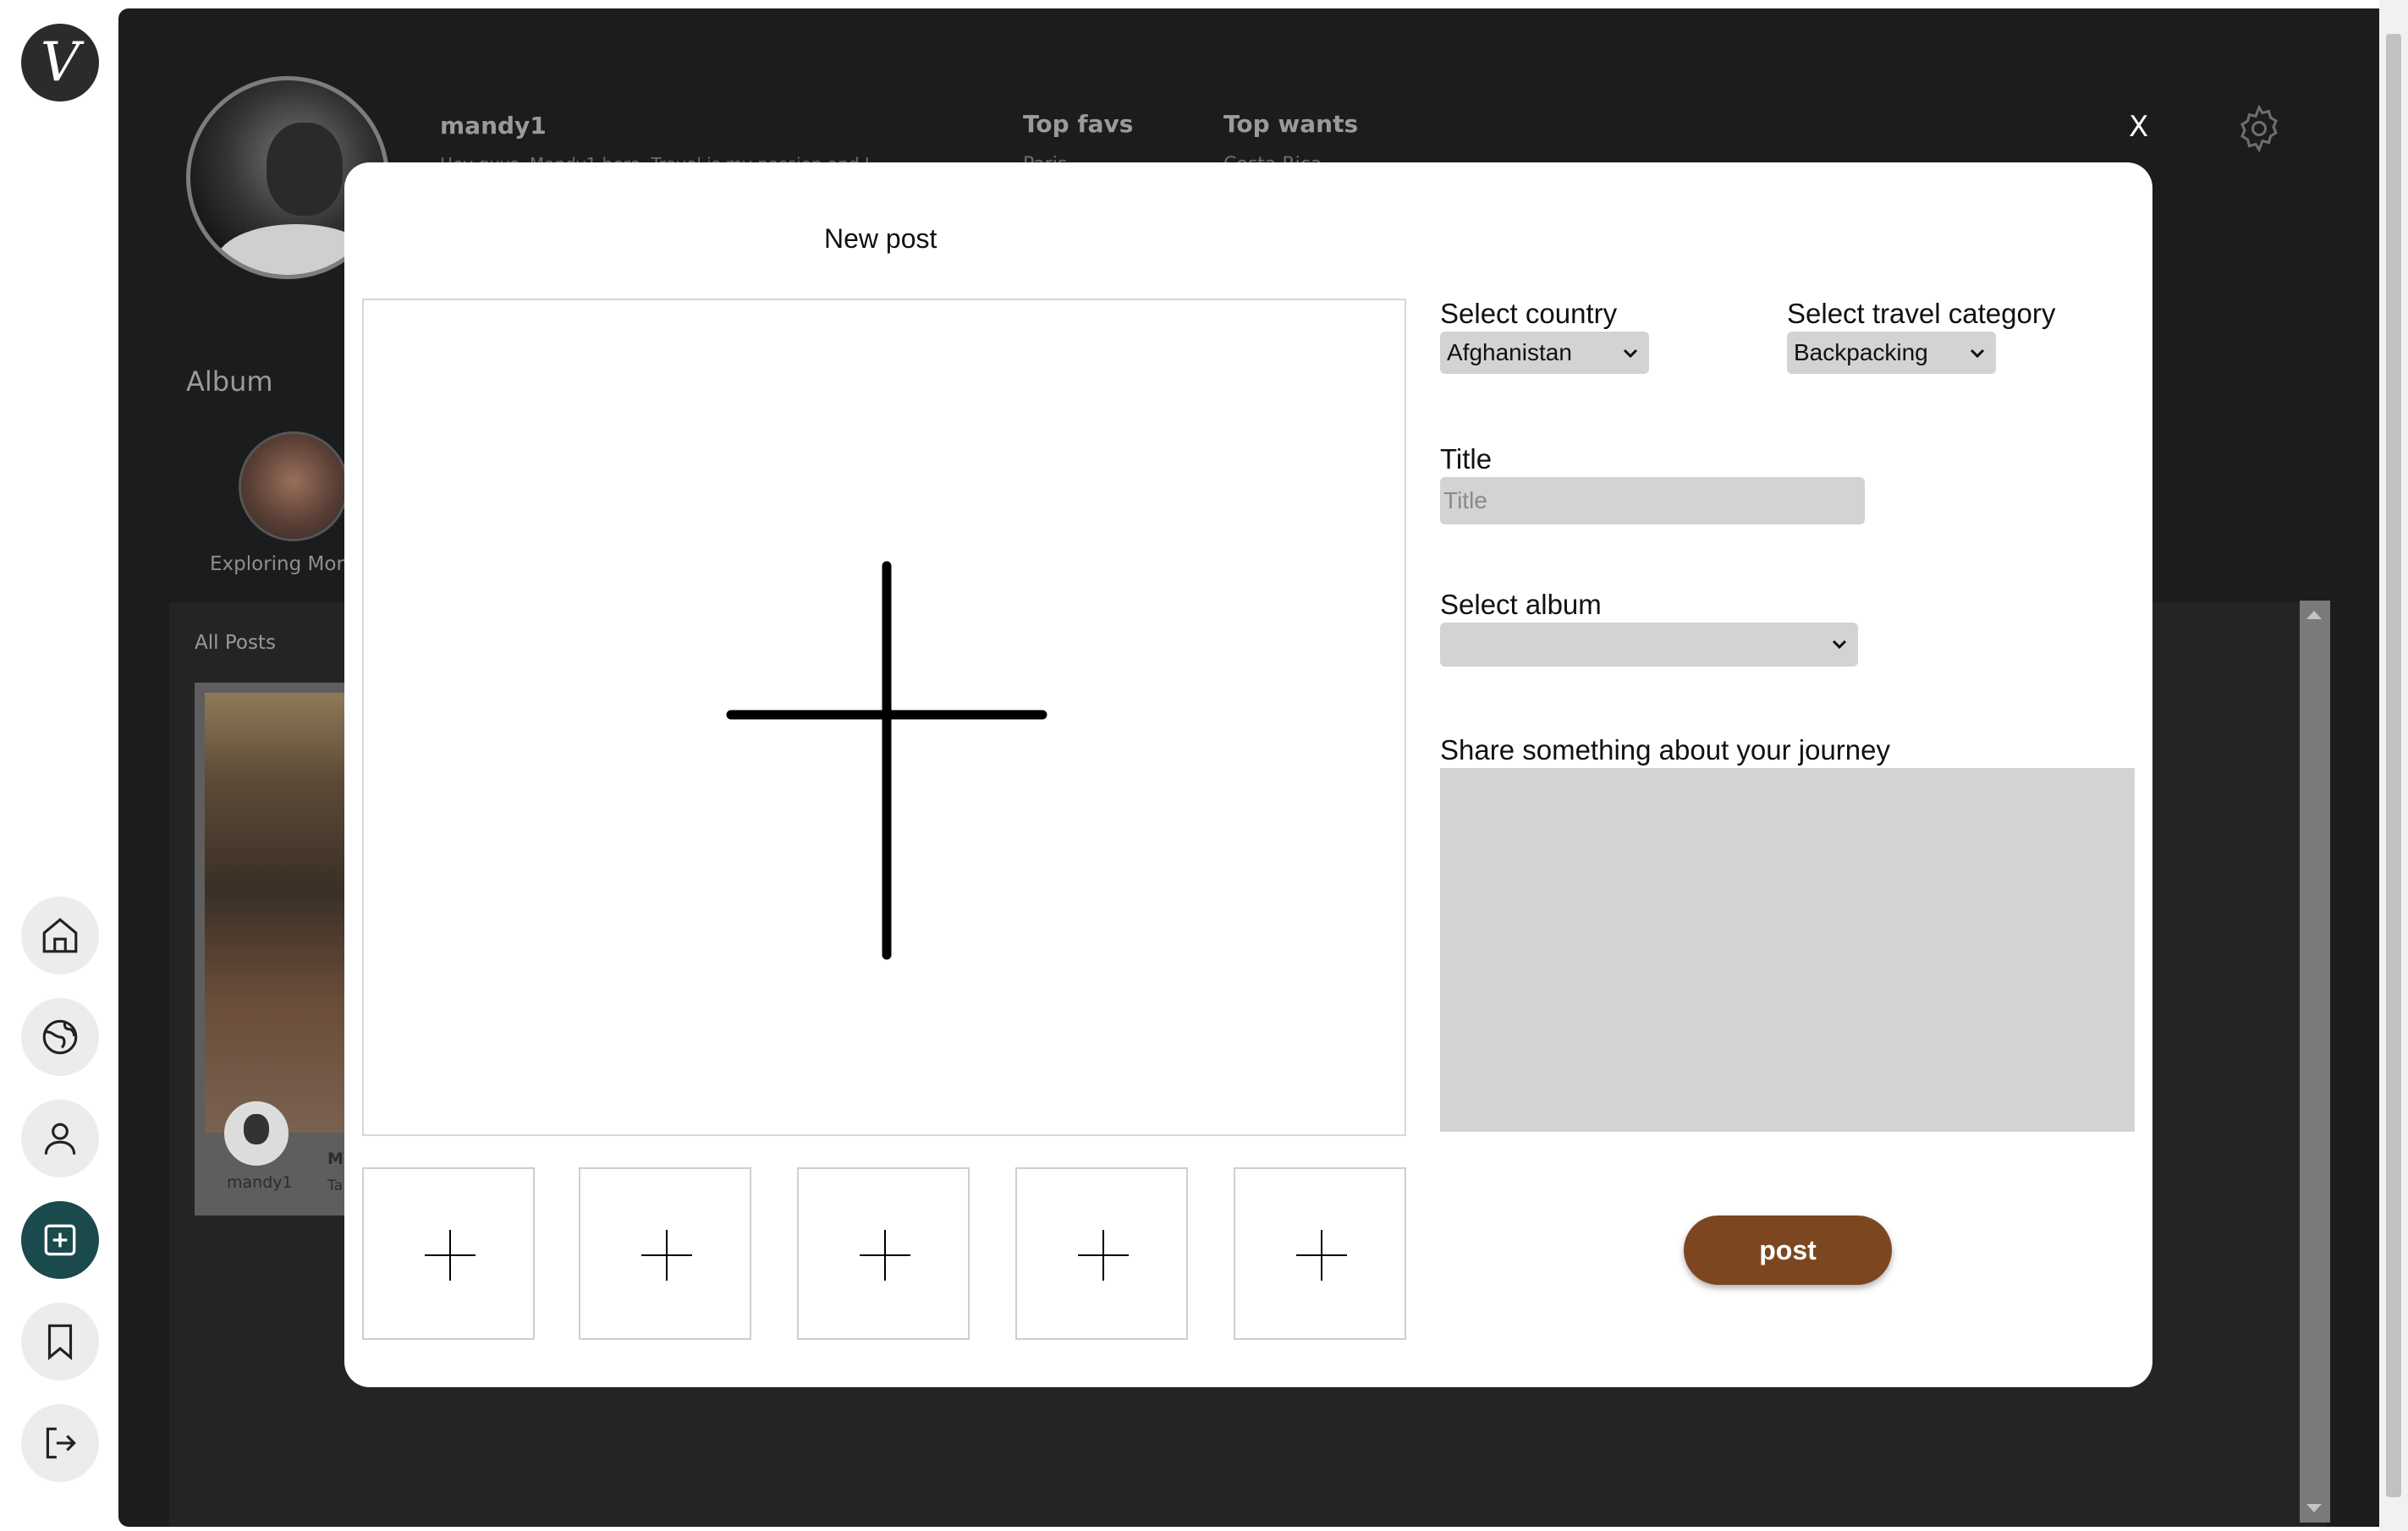 The height and width of the screenshot is (1531, 2408). I want to click on plus-square-icon, so click(60, 1240).